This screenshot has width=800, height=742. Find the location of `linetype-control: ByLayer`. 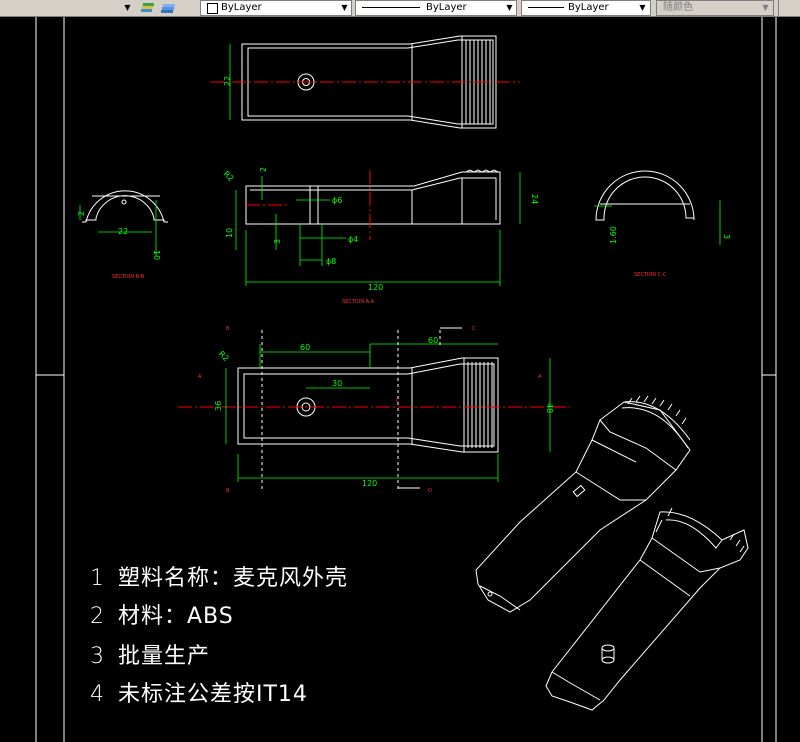

linetype-control: ByLayer is located at coordinates (436, 8).